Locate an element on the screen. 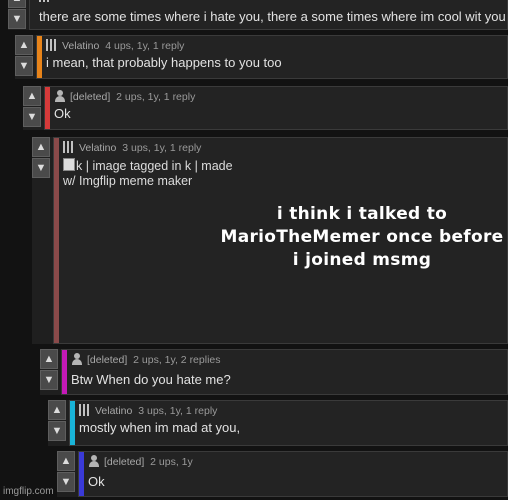  comment-meta is located at coordinates (47, 1).